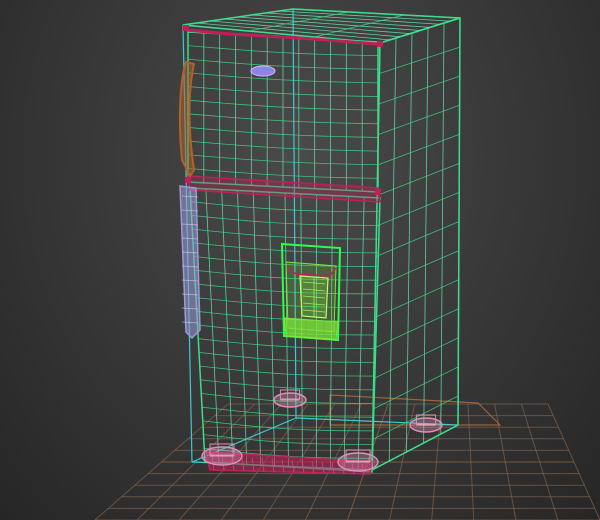 This screenshot has width=600, height=520. Describe the element at coordinates (190, 262) in the screenshot. I see `fresh-food-door-handle` at that location.